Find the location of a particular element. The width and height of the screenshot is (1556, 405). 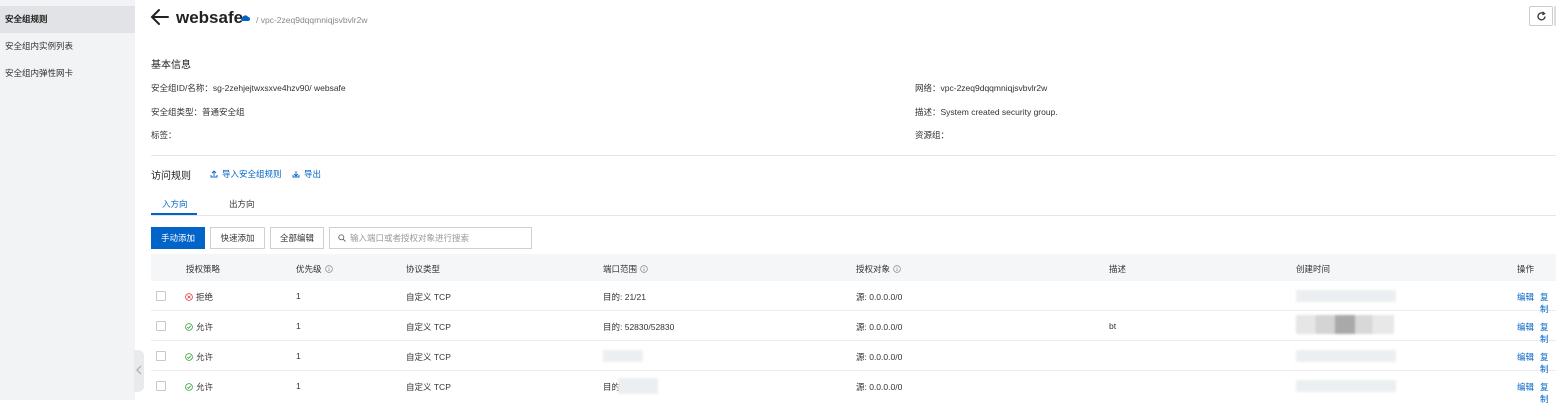

chevron-left-icon is located at coordinates (139, 370).